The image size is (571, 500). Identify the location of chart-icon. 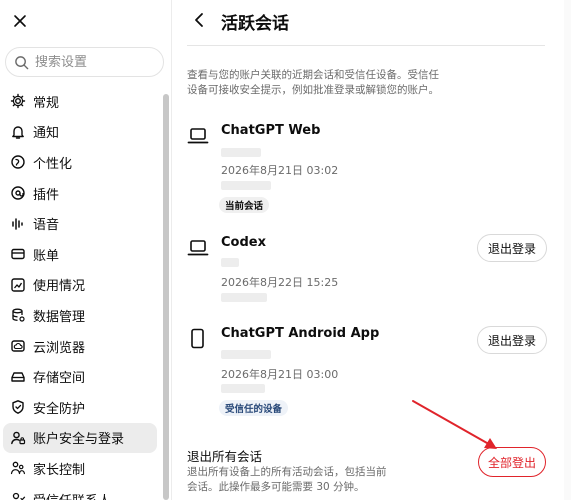
(18, 285).